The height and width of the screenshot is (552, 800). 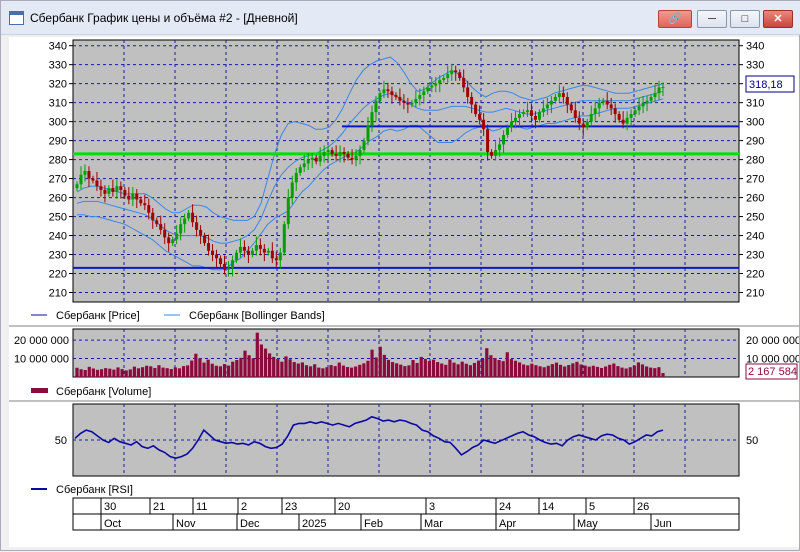 What do you see at coordinates (284, 238) in the screenshot?
I see `candle` at bounding box center [284, 238].